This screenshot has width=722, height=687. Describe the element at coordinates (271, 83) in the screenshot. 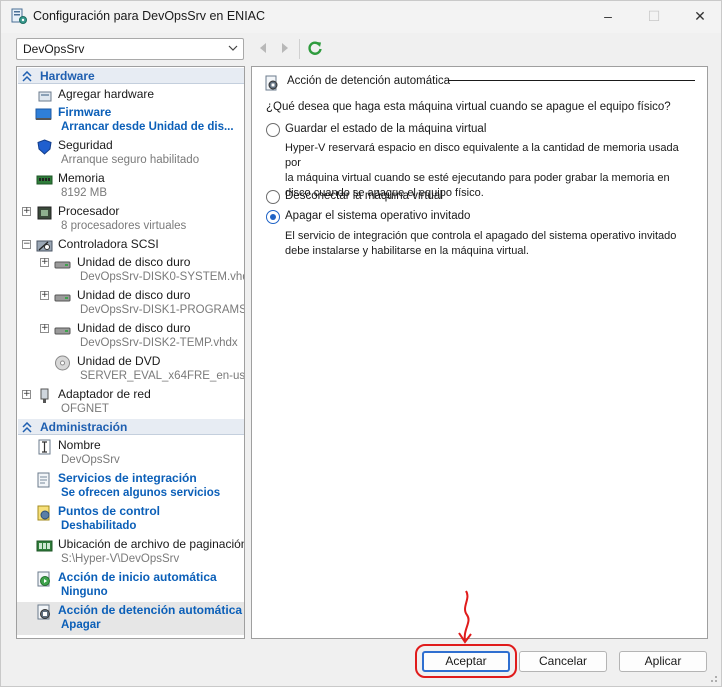

I see `auto-stop-icon` at that location.